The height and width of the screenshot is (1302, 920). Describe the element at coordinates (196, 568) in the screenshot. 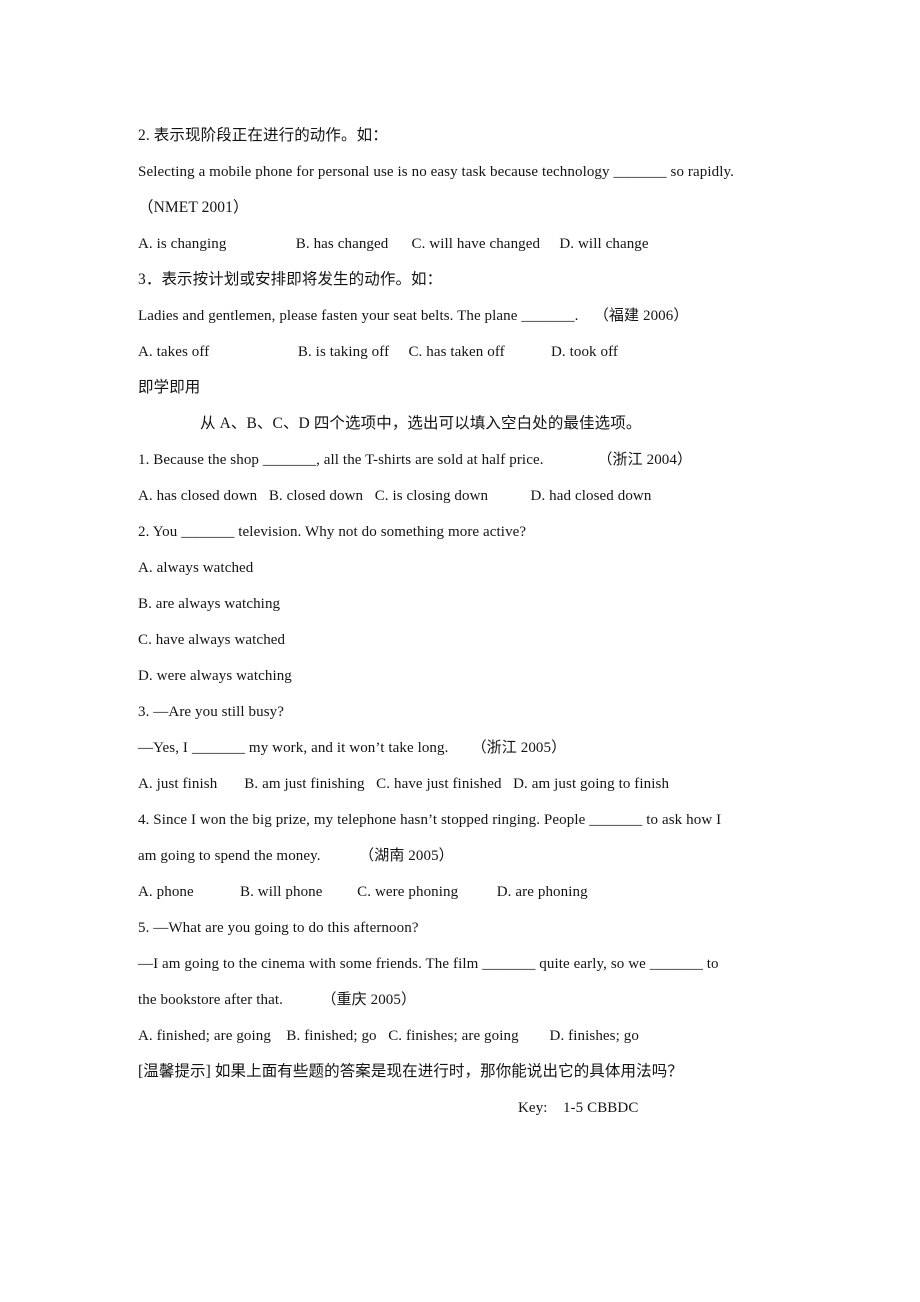

I see `question-2-option-a: A. always watched` at that location.